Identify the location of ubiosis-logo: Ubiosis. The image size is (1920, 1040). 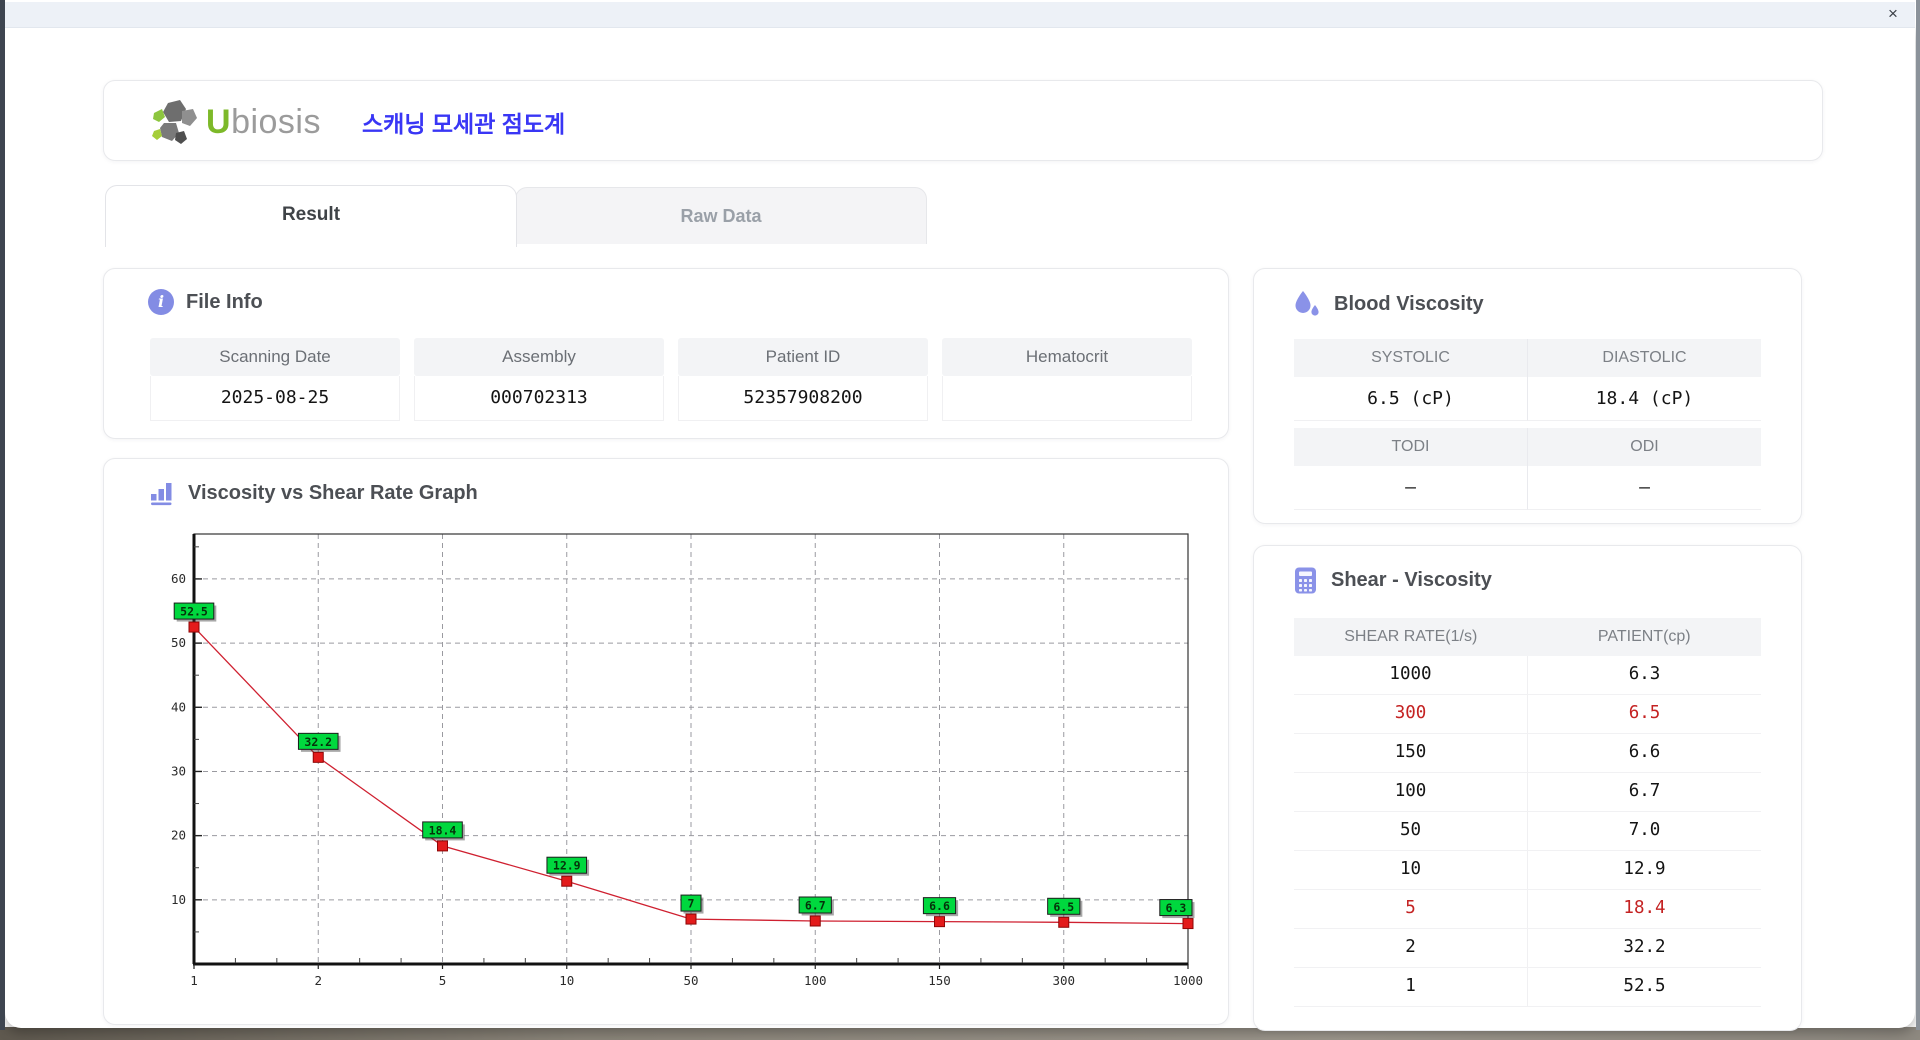
(234, 122).